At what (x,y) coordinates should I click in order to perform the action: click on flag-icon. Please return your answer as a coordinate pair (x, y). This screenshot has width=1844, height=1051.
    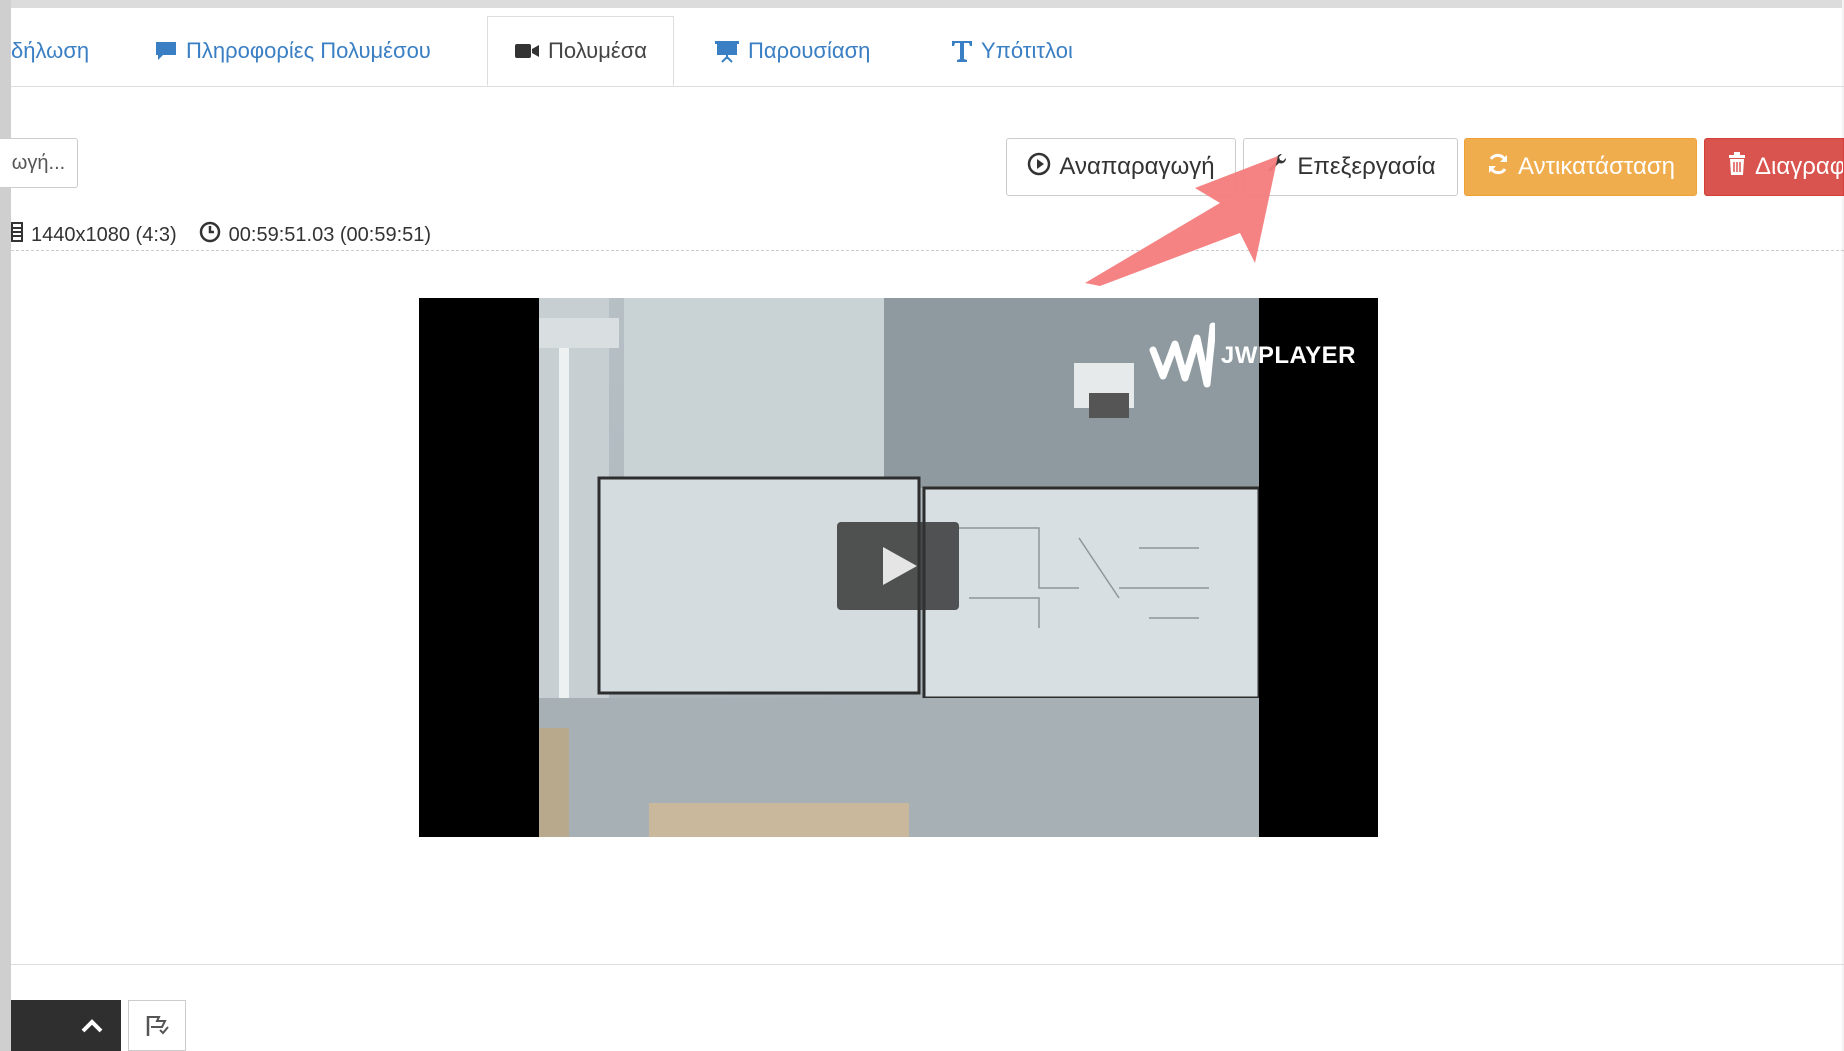
    Looking at the image, I should click on (157, 1025).